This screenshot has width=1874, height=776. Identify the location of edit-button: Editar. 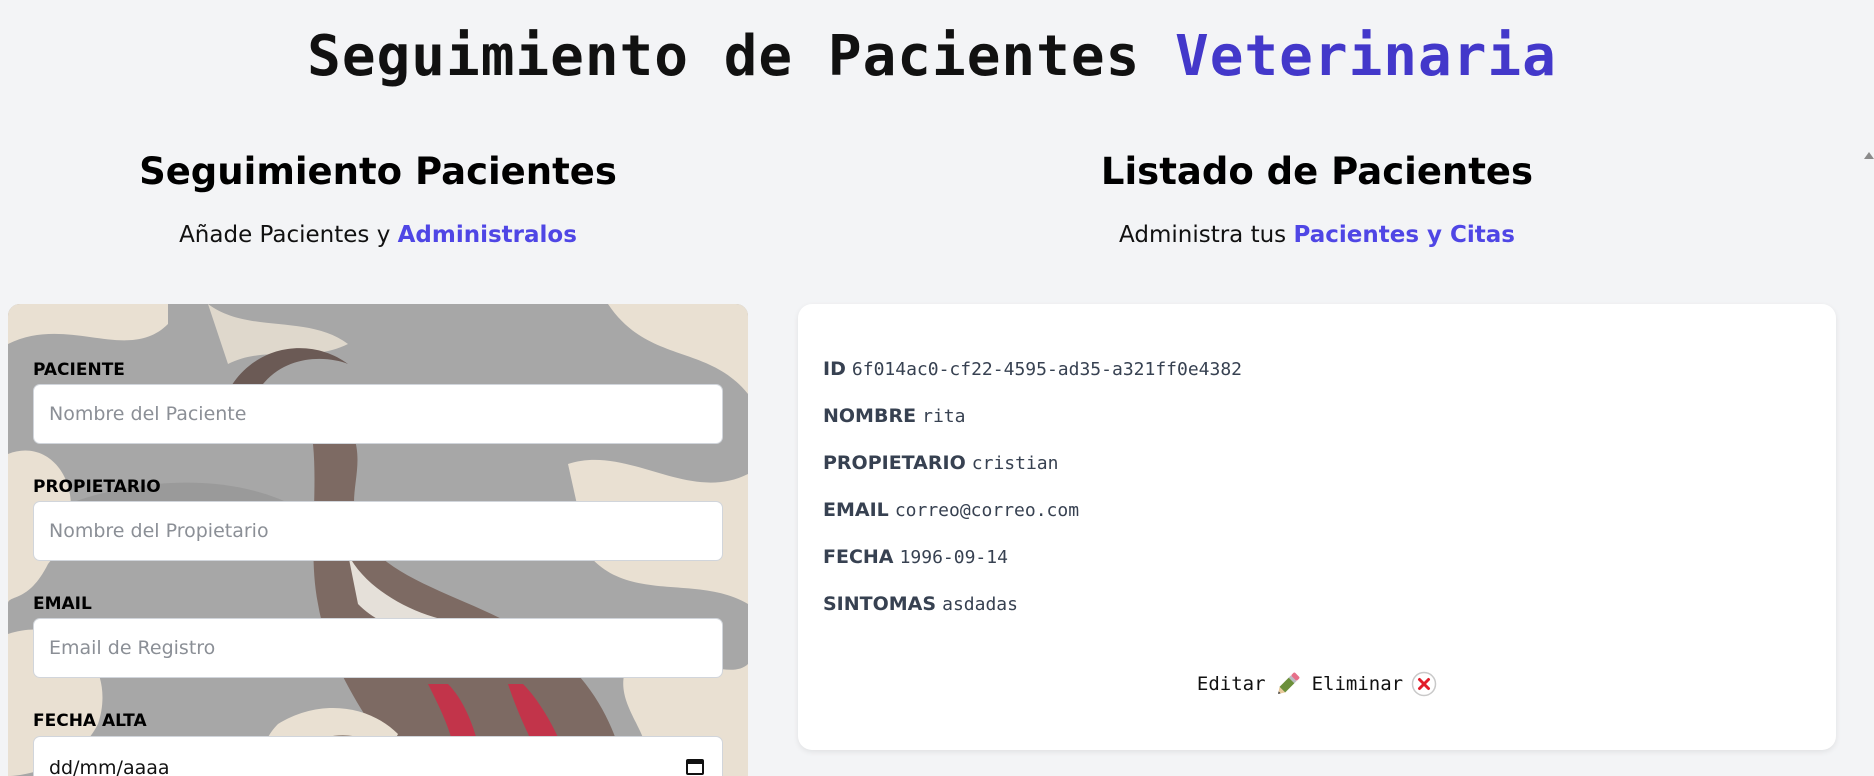
(1249, 684).